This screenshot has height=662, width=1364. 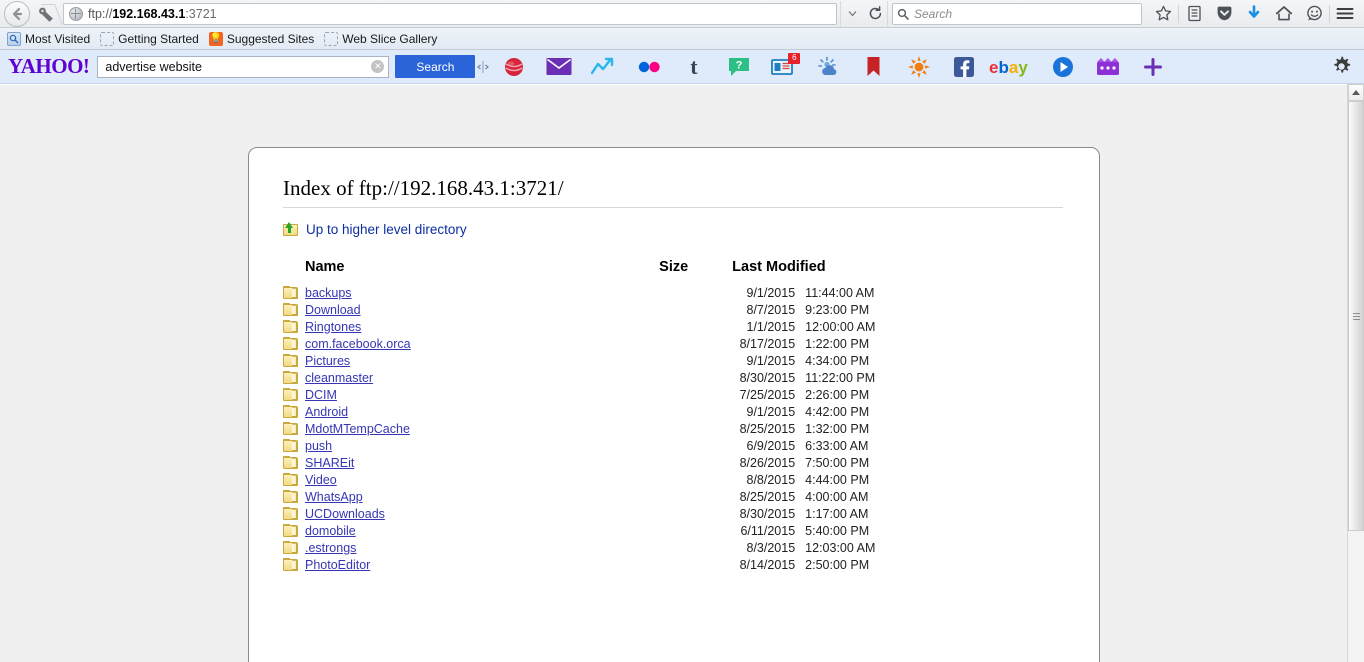 I want to click on up-directory-row: Up to higher level directory, so click(x=673, y=229).